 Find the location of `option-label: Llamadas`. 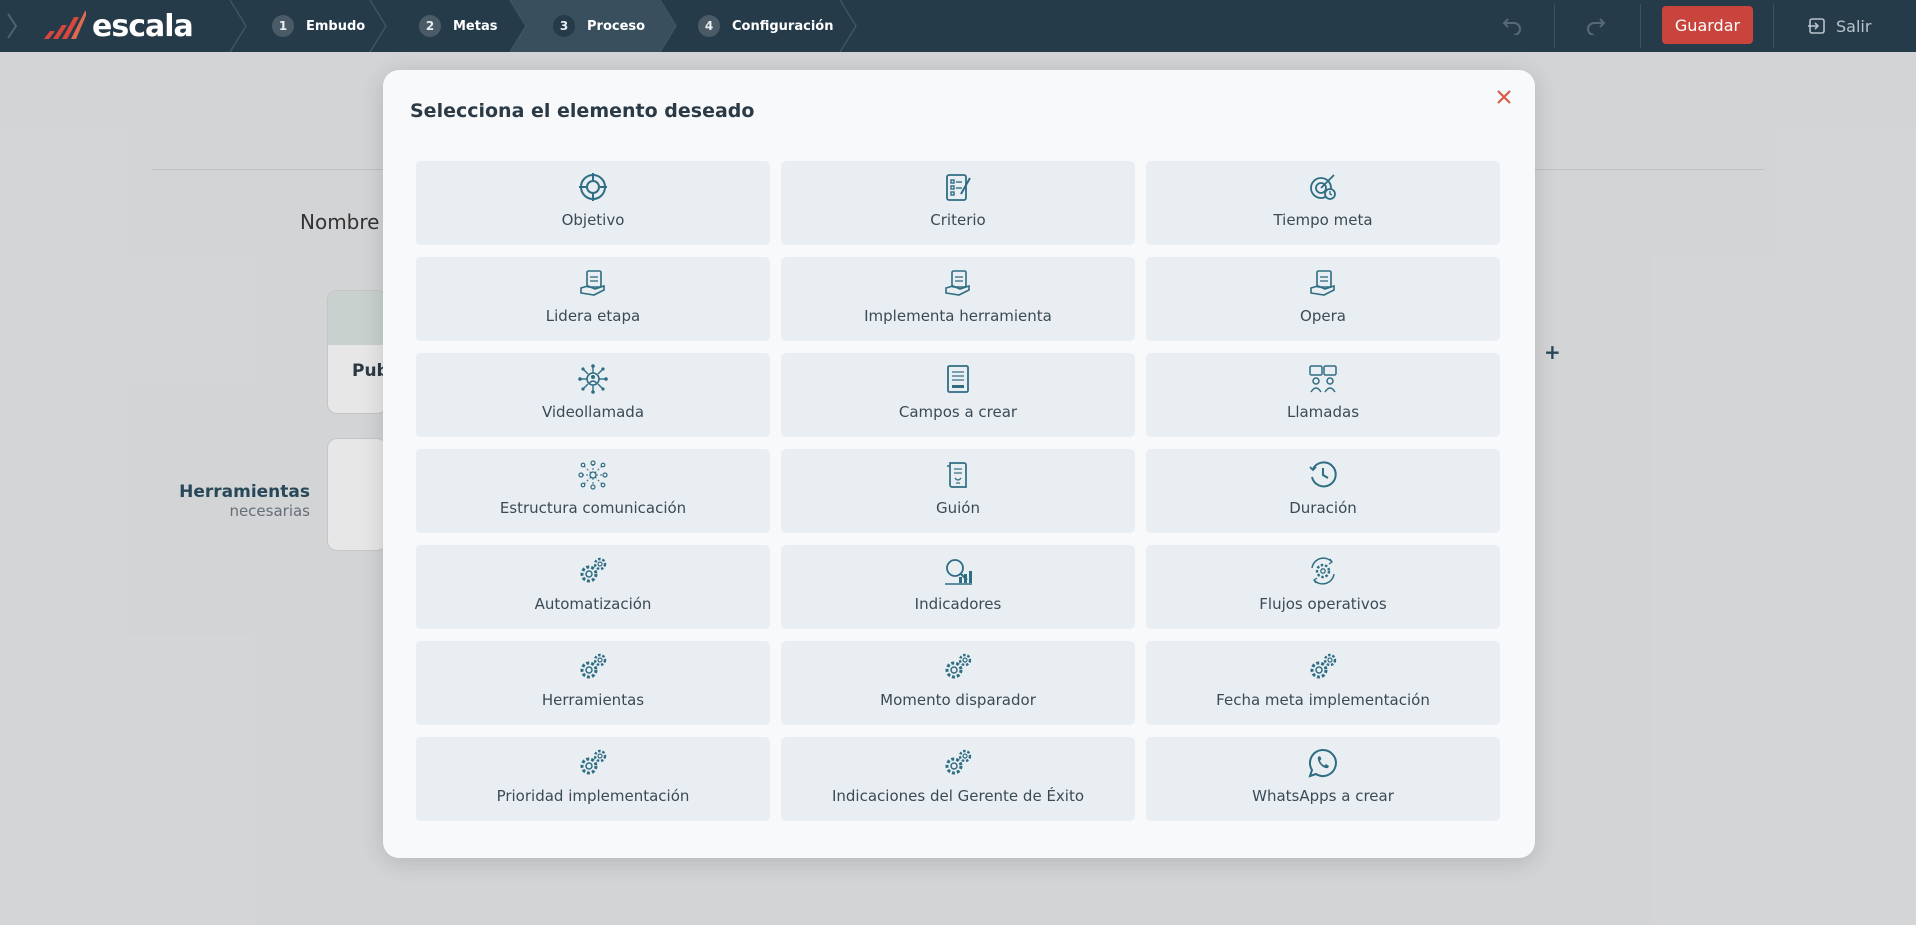

option-label: Llamadas is located at coordinates (1323, 412).